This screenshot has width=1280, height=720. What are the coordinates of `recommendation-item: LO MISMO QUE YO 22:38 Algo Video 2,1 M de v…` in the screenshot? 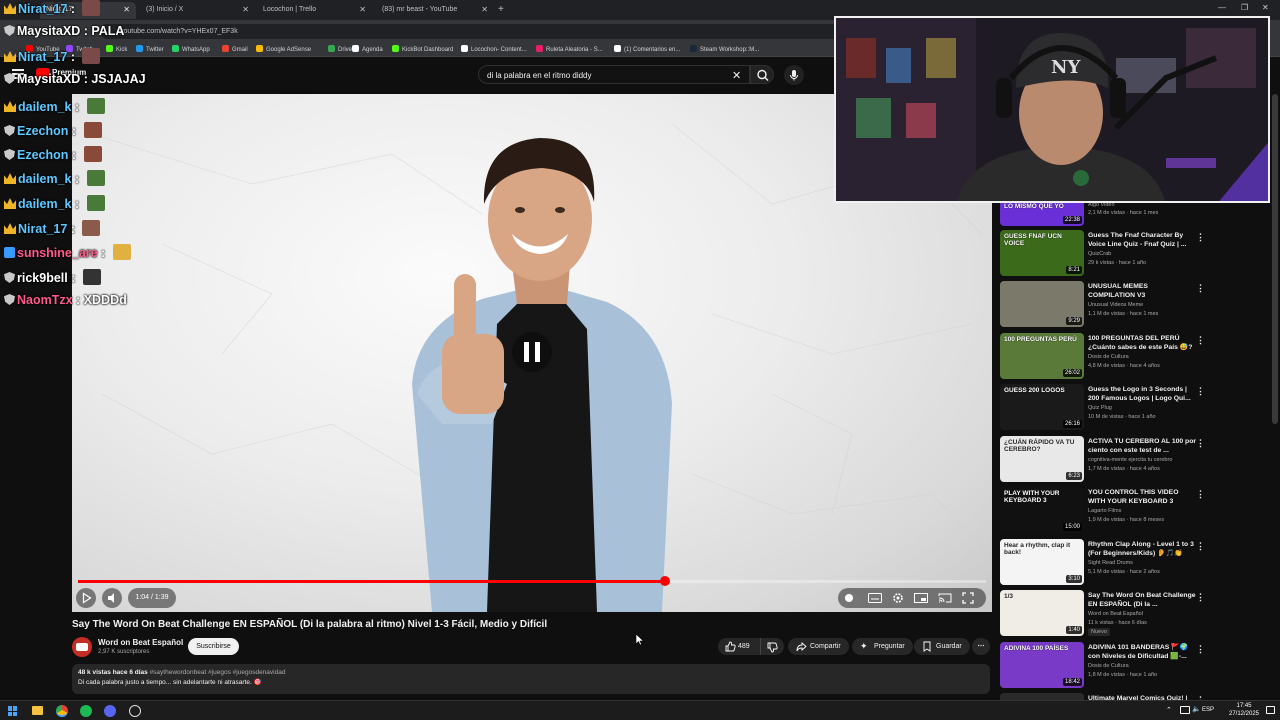 It's located at (1104, 213).